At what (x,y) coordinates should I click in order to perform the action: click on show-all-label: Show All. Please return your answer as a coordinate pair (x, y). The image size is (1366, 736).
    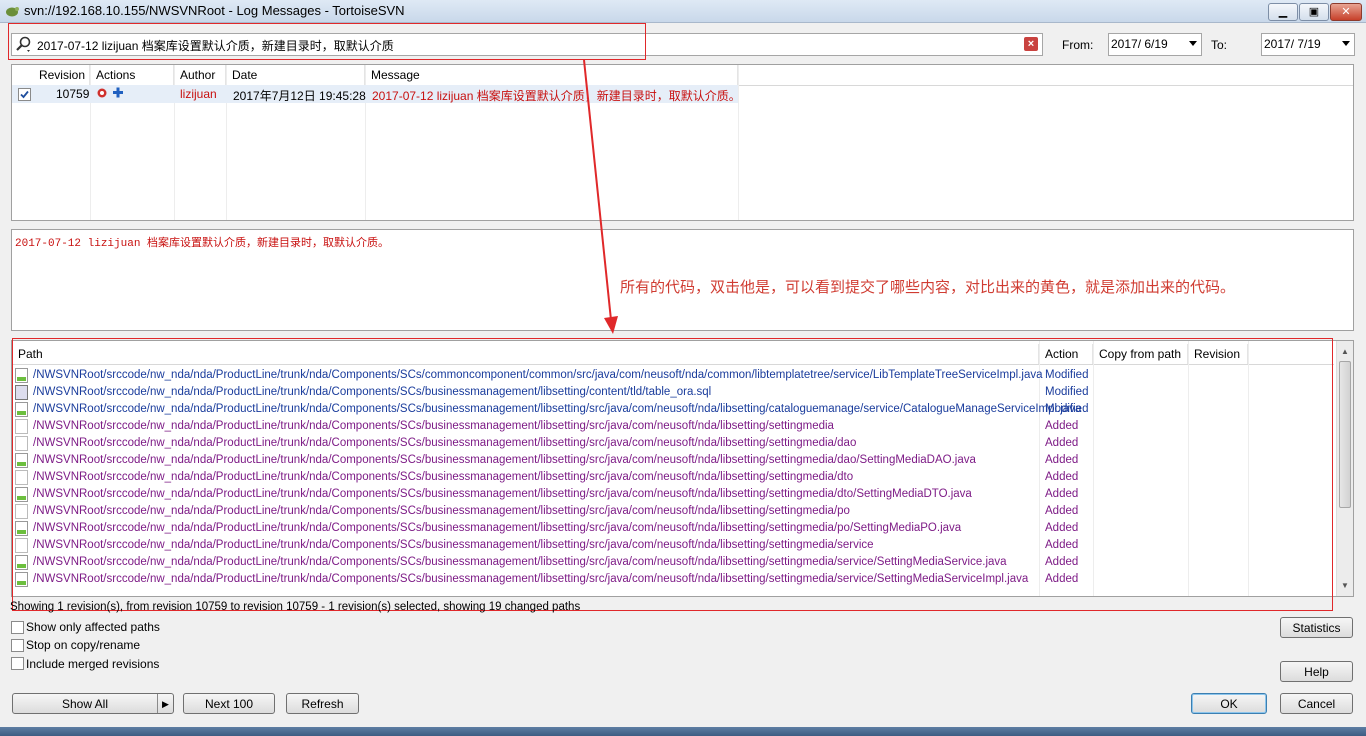
    Looking at the image, I should click on (85, 704).